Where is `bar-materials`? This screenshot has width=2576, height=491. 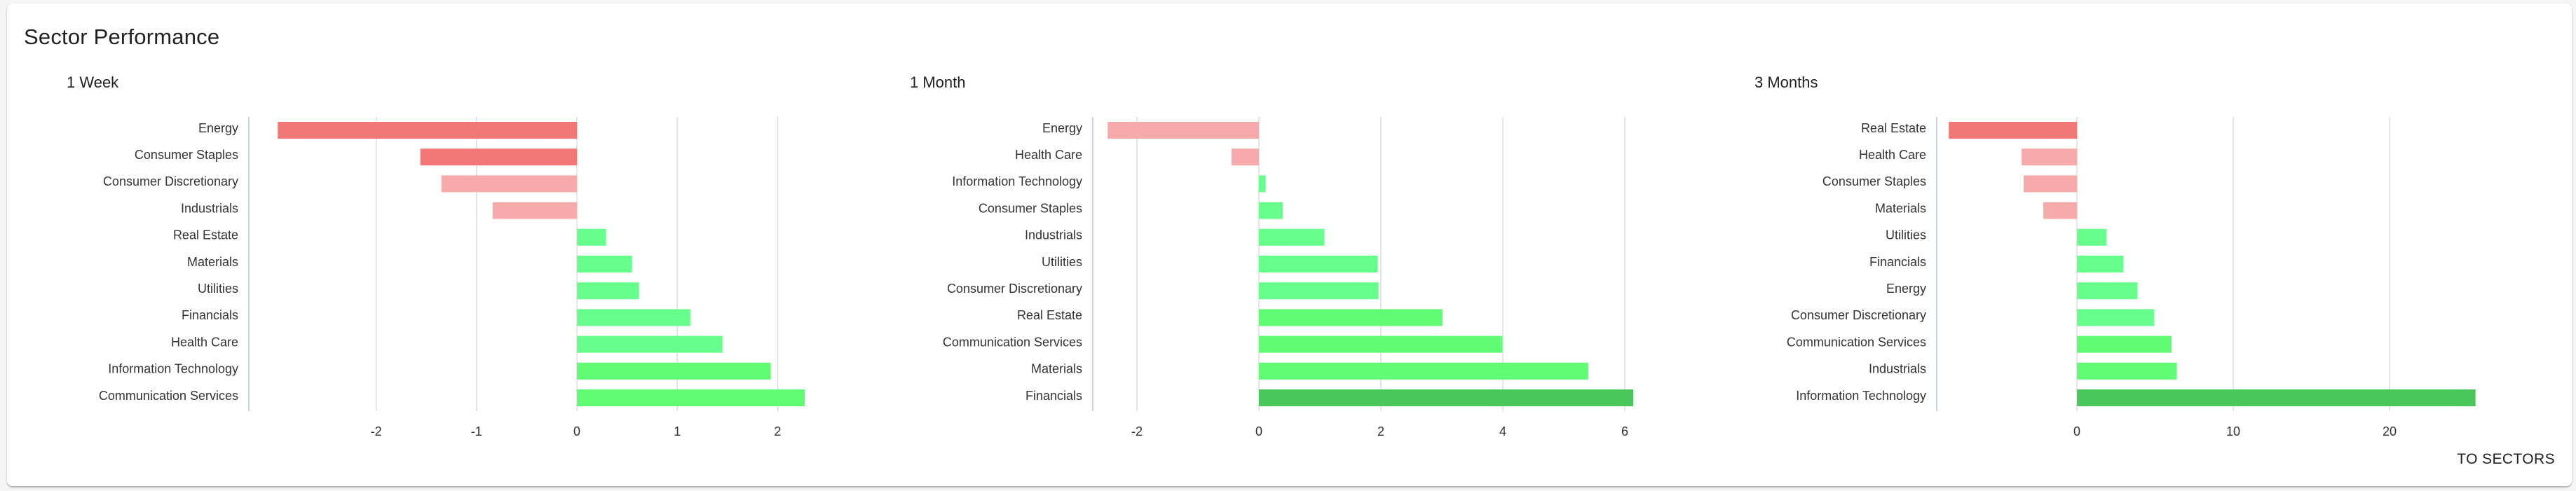
bar-materials is located at coordinates (2060, 210).